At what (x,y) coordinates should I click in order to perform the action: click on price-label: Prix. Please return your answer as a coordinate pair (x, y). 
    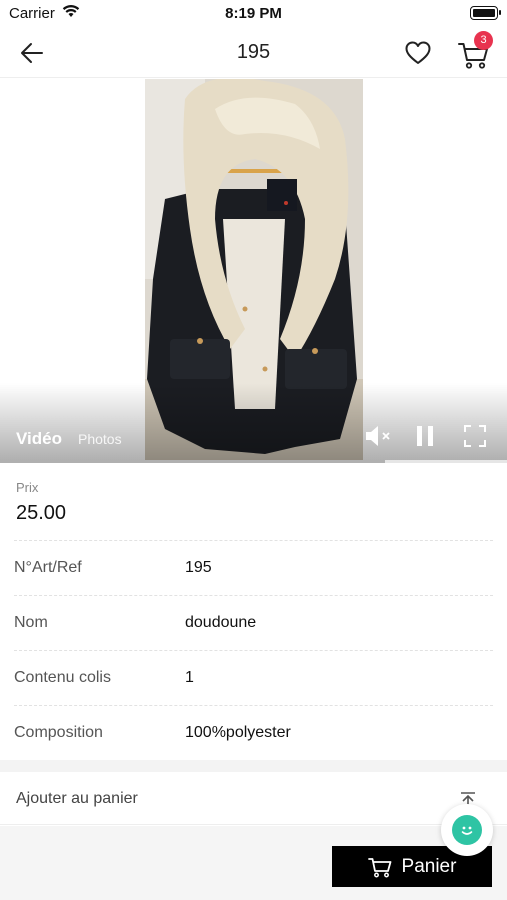
    Looking at the image, I should click on (27, 487).